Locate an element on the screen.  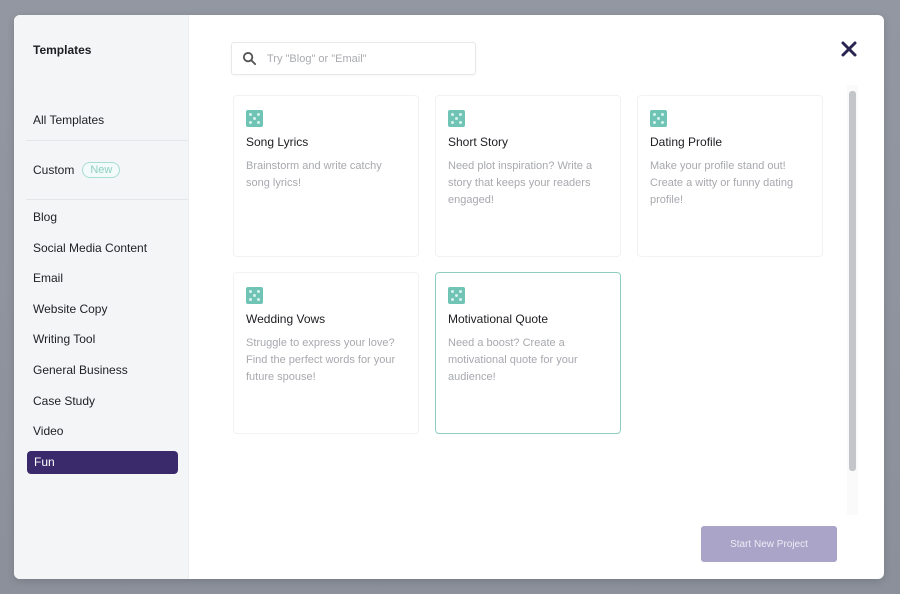
sidebar-item-general-business: General Business is located at coordinates (101, 370).